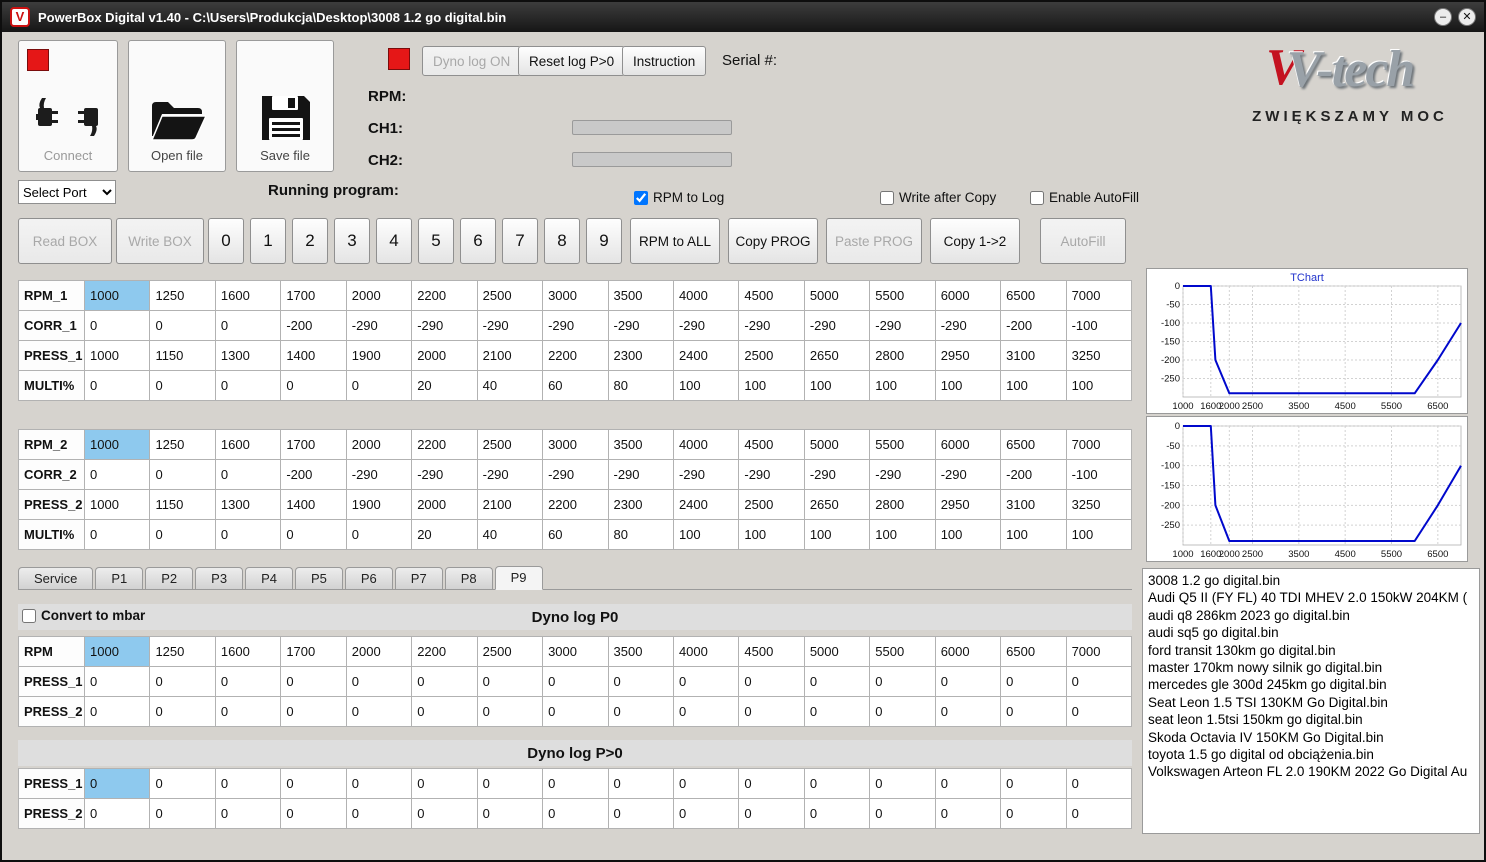 This screenshot has height=862, width=1486. Describe the element at coordinates (1311, 667) in the screenshot. I see `file-item: master 170km nowy silnik go digital.bin` at that location.